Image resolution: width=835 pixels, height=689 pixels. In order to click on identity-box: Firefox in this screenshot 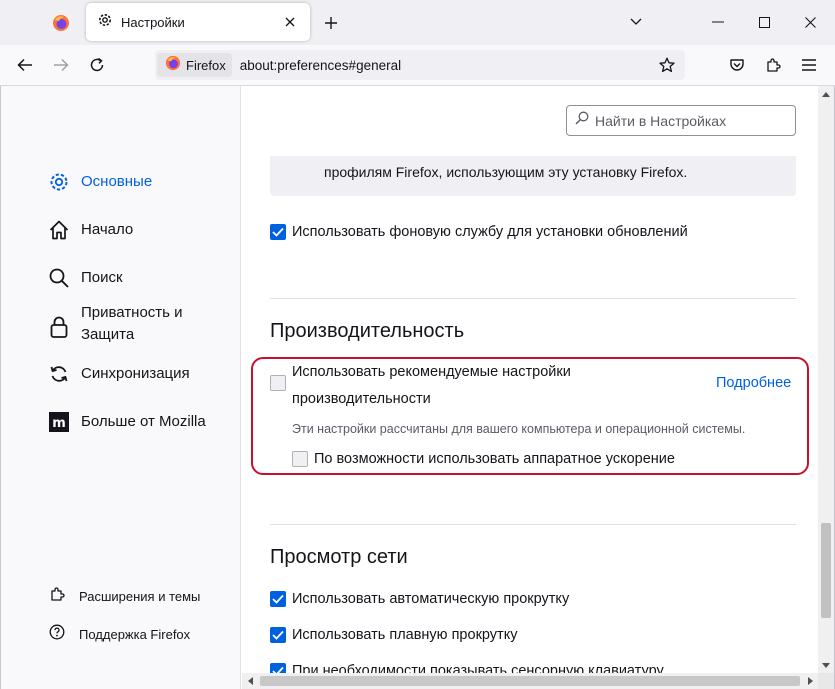, I will do `click(194, 65)`.